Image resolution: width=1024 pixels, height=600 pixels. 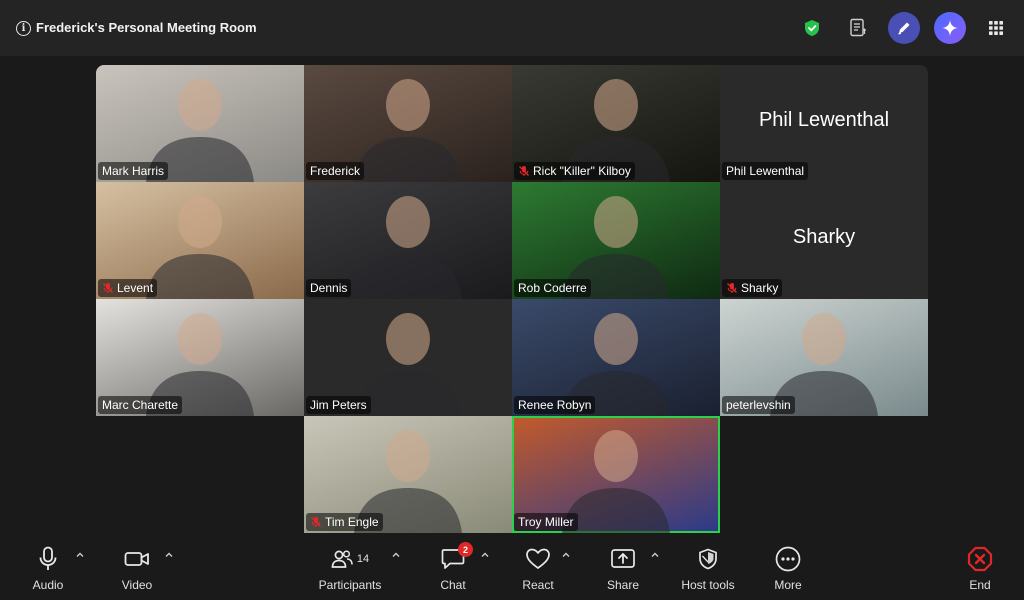 I want to click on participant-name-tag: peterlevshin, so click(x=758, y=405).